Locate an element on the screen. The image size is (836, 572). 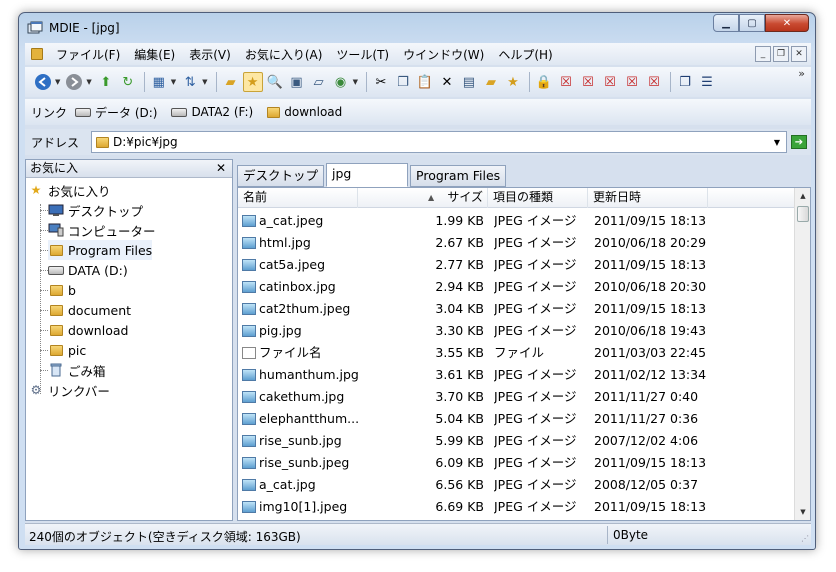
drive-icon is located at coordinates (56, 270).